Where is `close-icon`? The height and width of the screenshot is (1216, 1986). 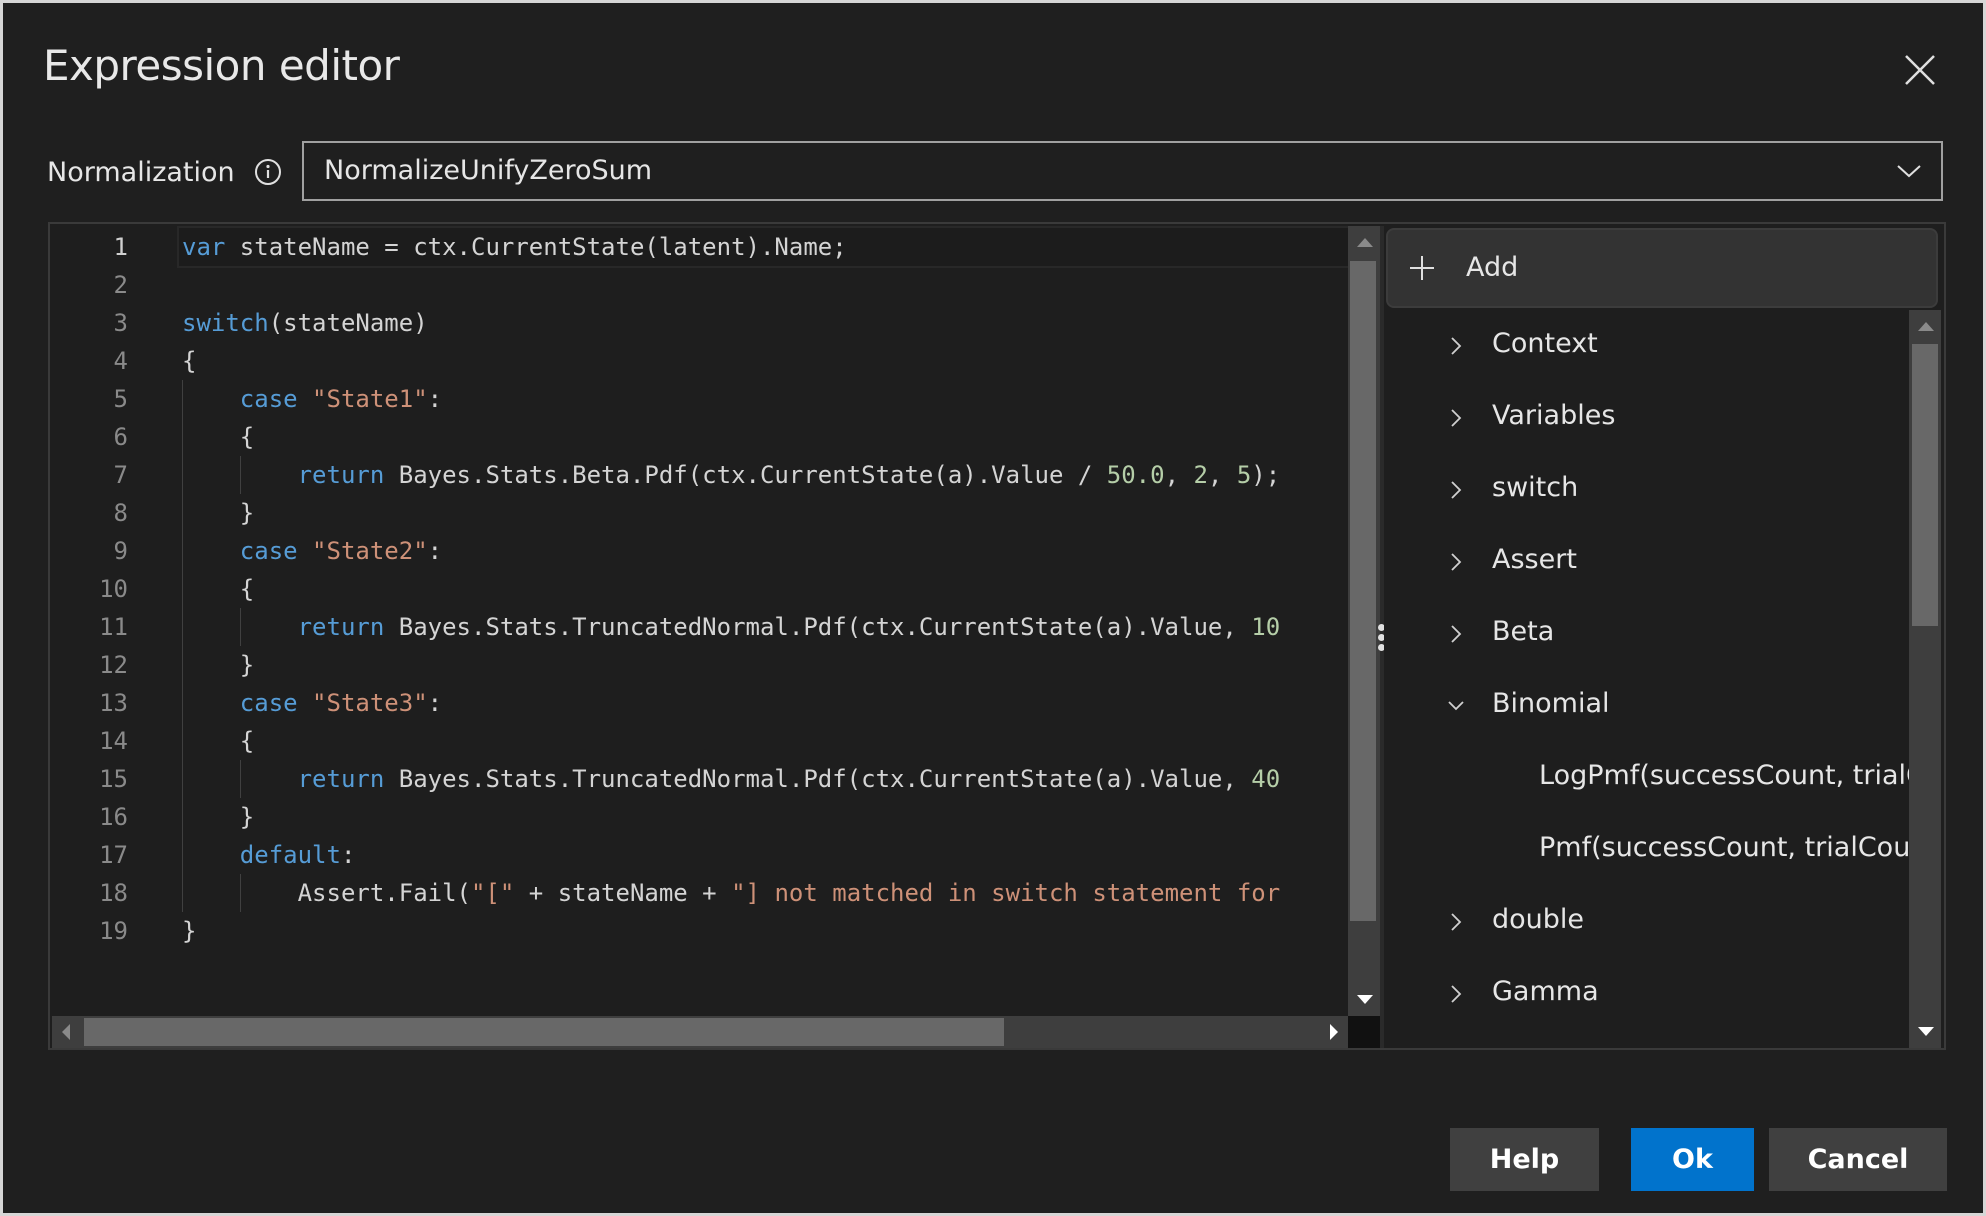
close-icon is located at coordinates (1920, 70).